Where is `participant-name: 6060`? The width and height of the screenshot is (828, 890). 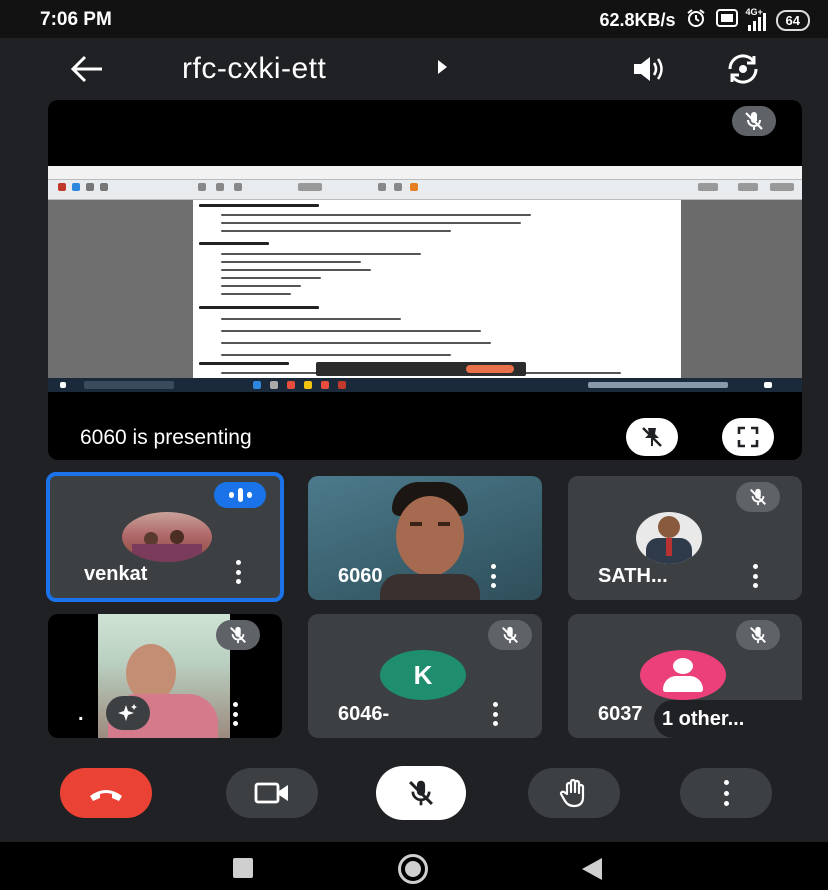 participant-name: 6060 is located at coordinates (360, 576).